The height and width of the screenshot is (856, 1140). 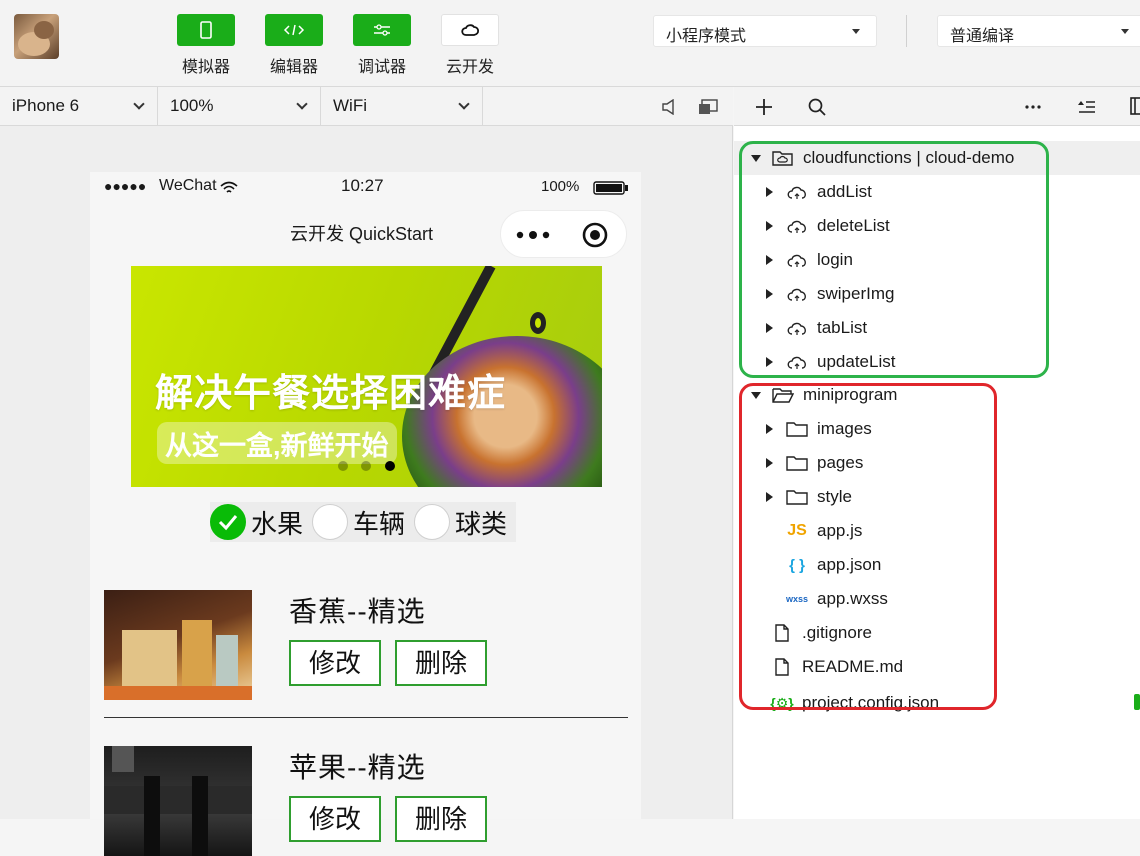 I want to click on toolbar-divider, so click(x=906, y=31).